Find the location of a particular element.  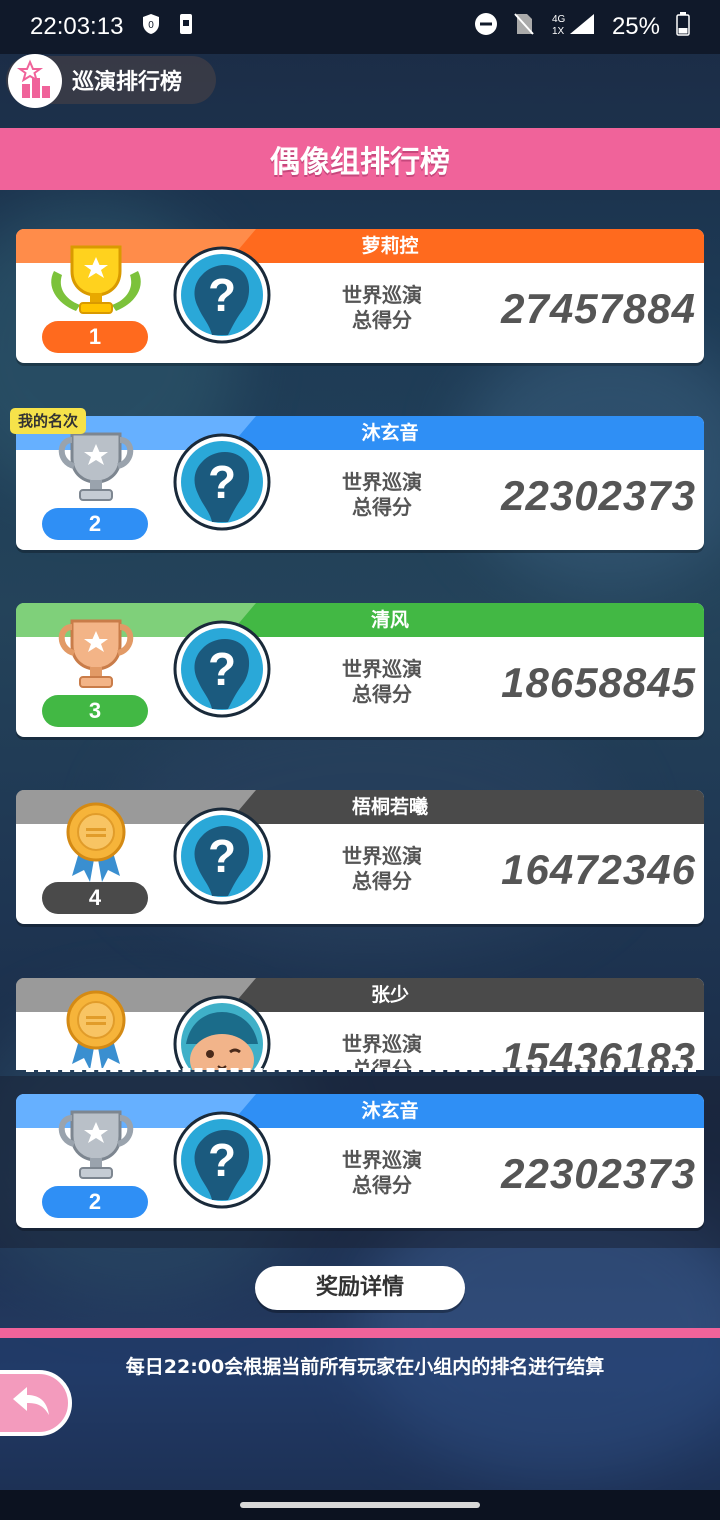

page-title: 巡演排行榜 is located at coordinates (127, 82).